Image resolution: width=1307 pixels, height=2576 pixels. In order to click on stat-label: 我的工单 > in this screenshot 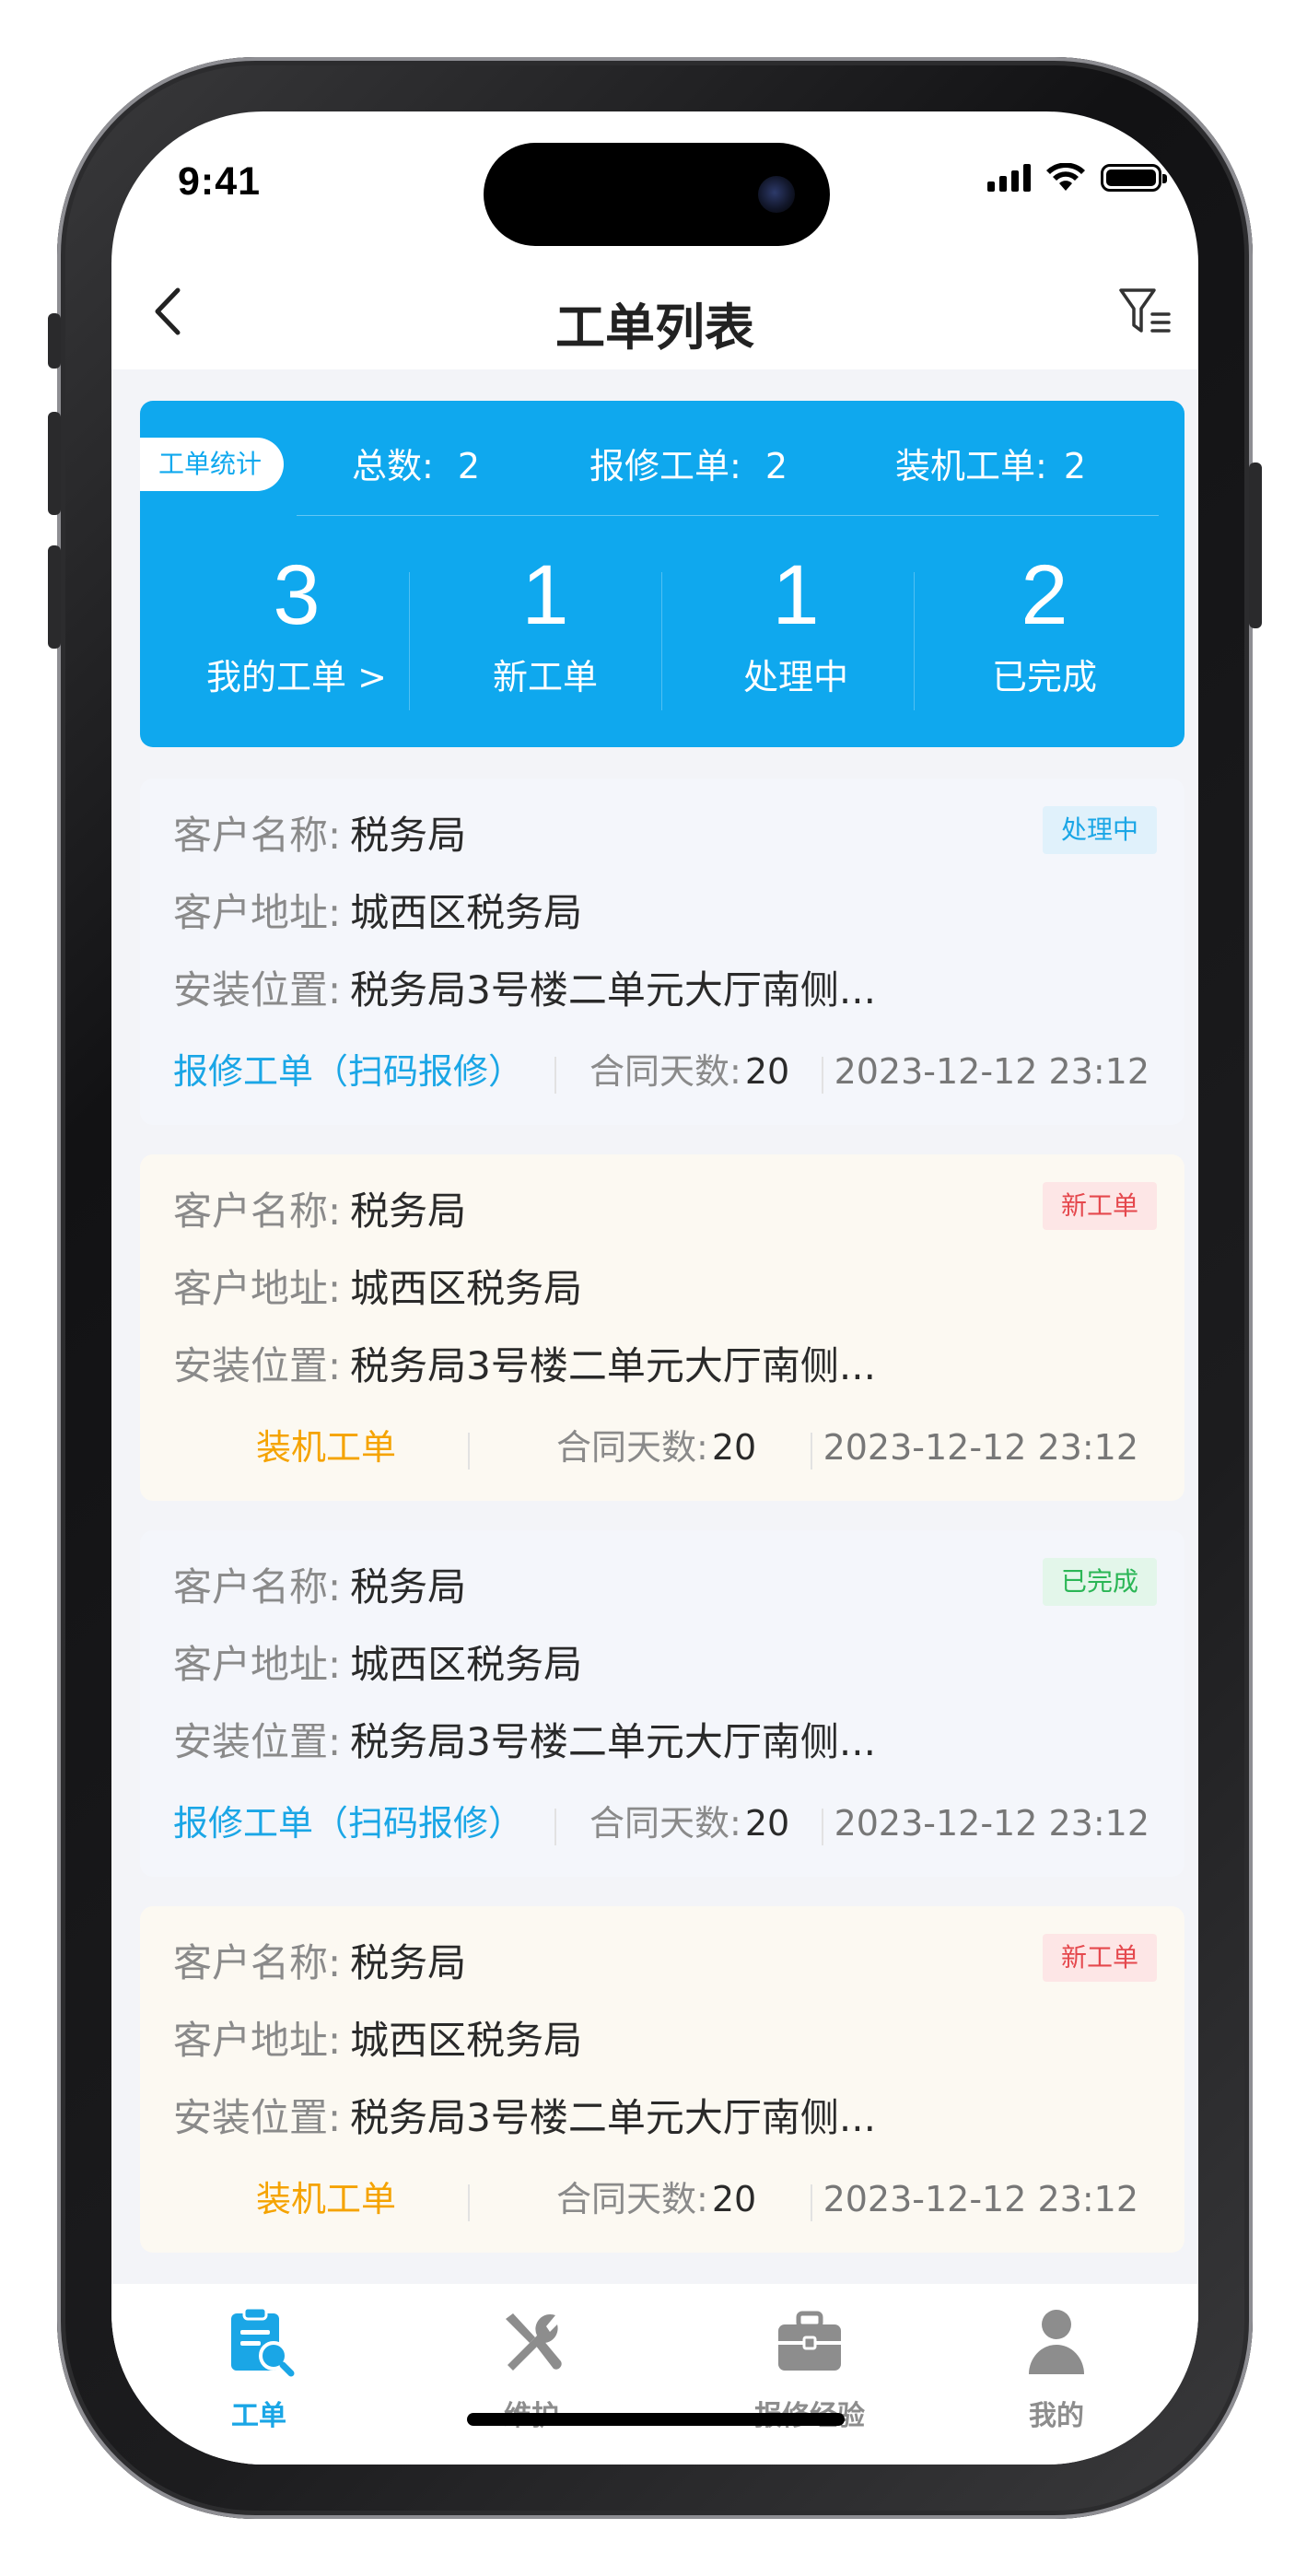, I will do `click(297, 677)`.